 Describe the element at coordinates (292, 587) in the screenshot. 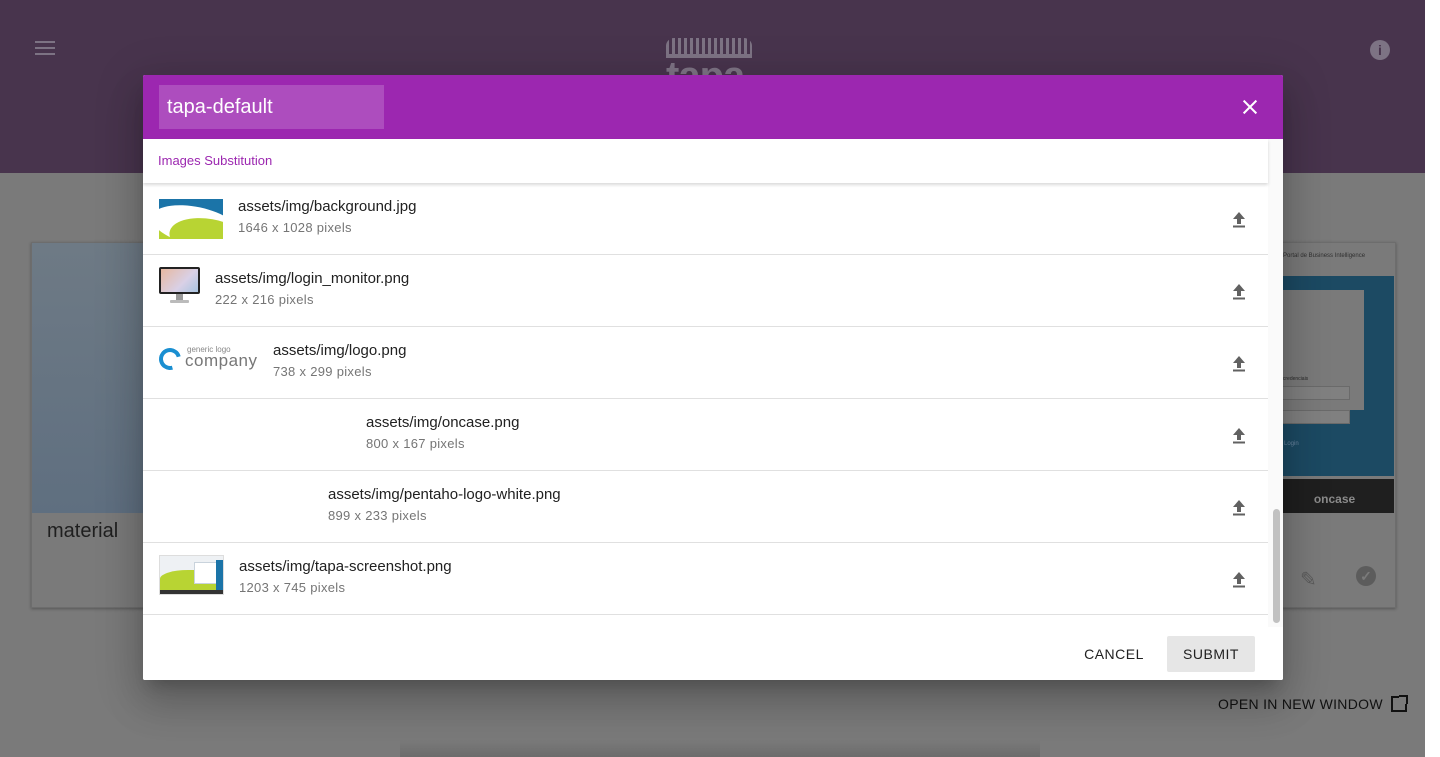

I see `image-size: 1203 x 745 pixels` at that location.